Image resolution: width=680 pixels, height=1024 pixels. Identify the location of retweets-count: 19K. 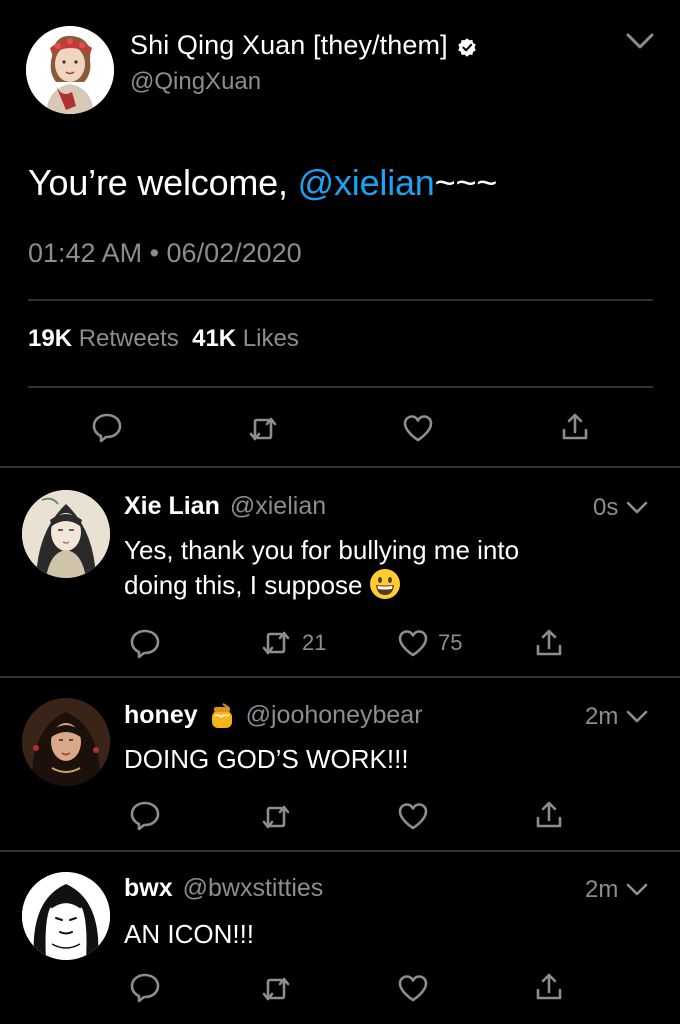
(50, 338).